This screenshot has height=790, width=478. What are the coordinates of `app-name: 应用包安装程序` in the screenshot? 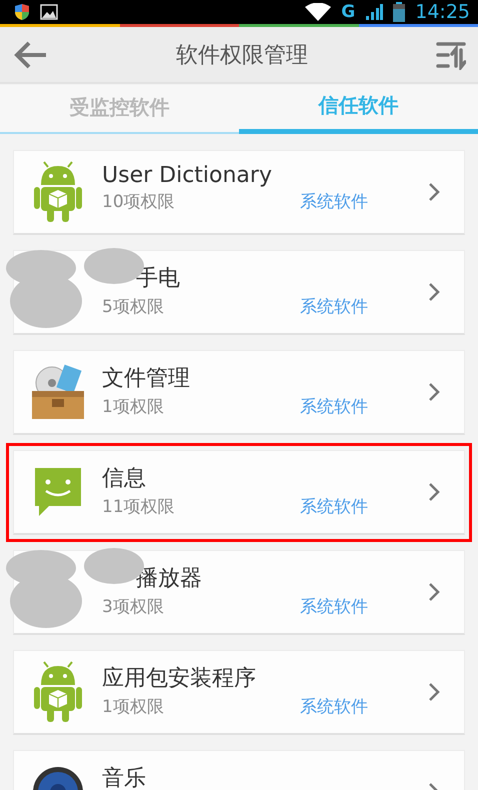 It's located at (179, 679).